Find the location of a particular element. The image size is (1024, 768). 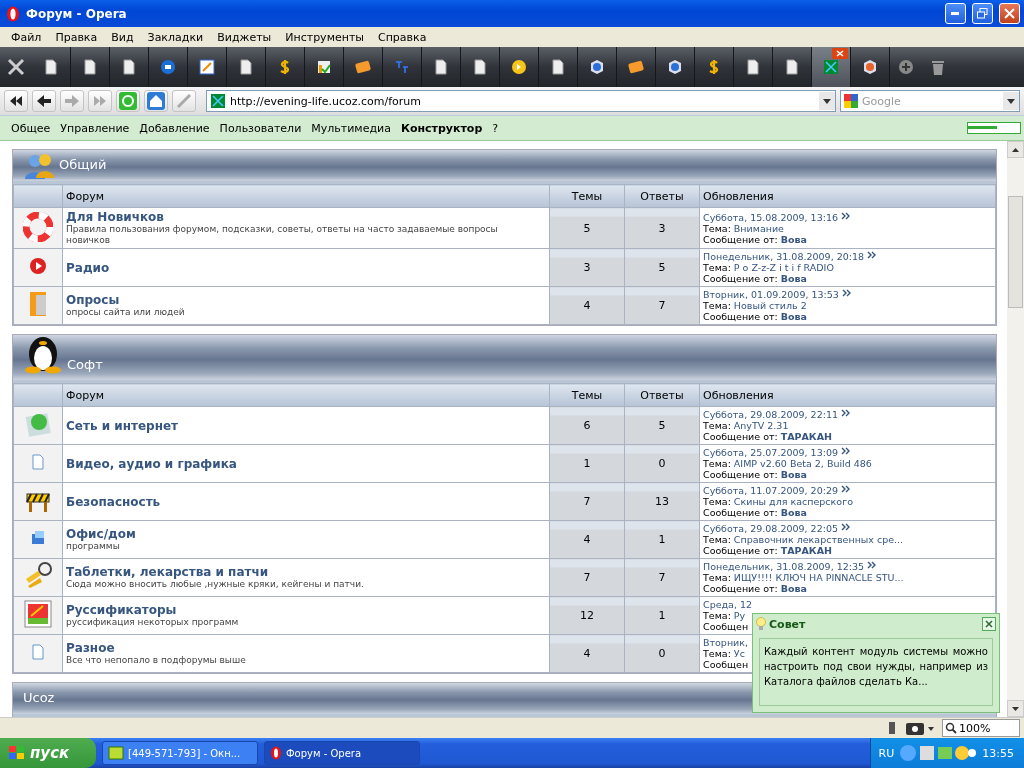

page-icon is located at coordinates (129, 67).